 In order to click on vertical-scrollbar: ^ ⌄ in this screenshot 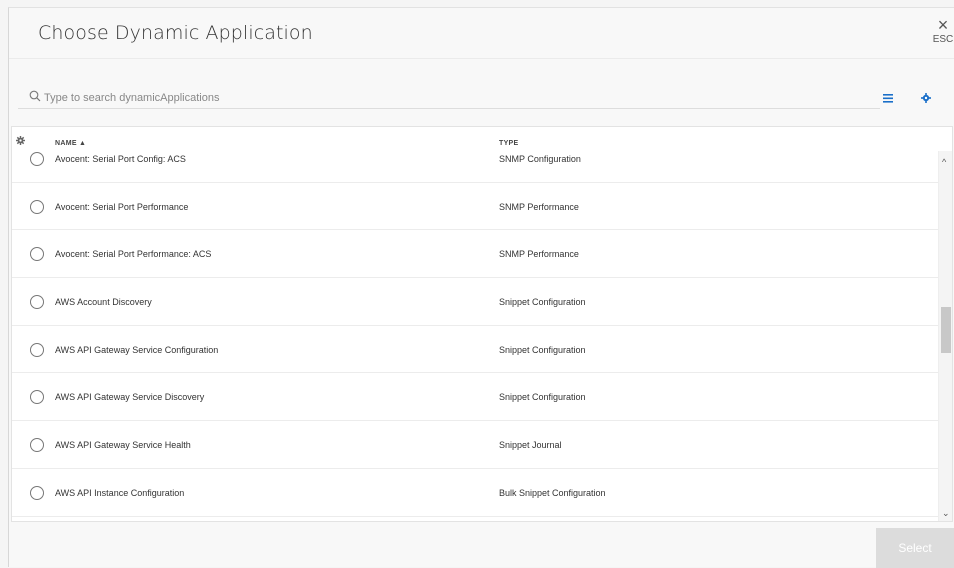, I will do `click(945, 336)`.